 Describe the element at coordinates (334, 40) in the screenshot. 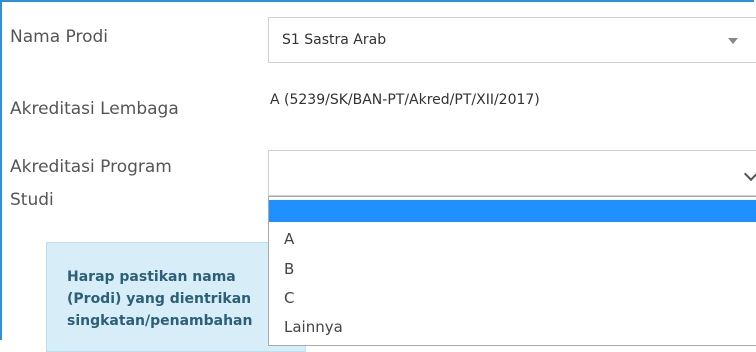

I see `nama-prodi-value: S1 Sastra Arab` at that location.